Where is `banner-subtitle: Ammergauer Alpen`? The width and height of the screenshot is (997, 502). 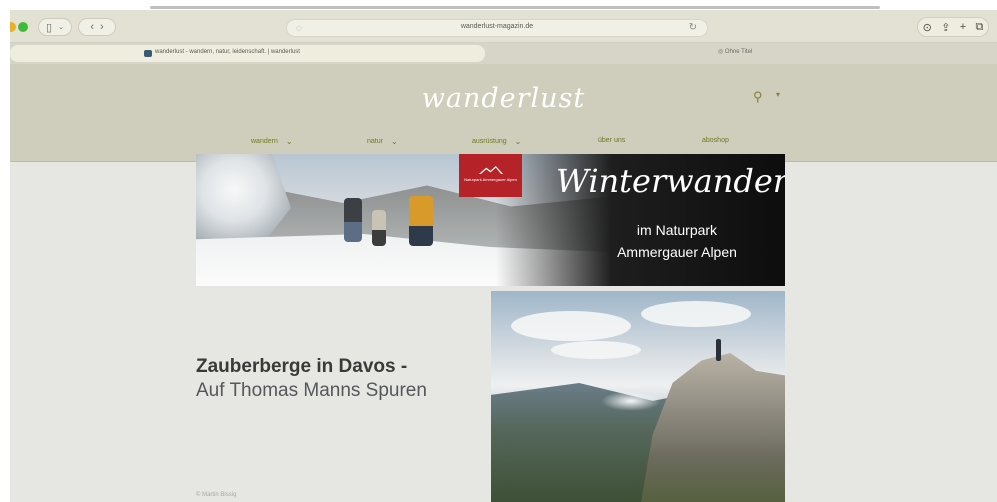
banner-subtitle: Ammergauer Alpen is located at coordinates (677, 252).